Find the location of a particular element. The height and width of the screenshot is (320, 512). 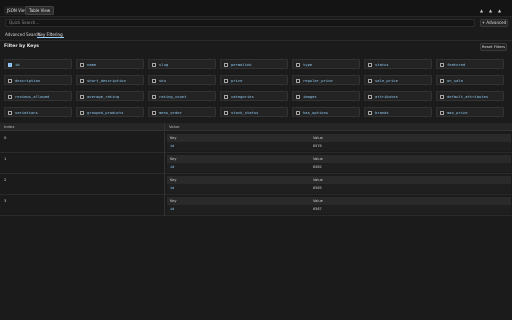

key-filter-grouped-products: grouped_products is located at coordinates (110, 112).